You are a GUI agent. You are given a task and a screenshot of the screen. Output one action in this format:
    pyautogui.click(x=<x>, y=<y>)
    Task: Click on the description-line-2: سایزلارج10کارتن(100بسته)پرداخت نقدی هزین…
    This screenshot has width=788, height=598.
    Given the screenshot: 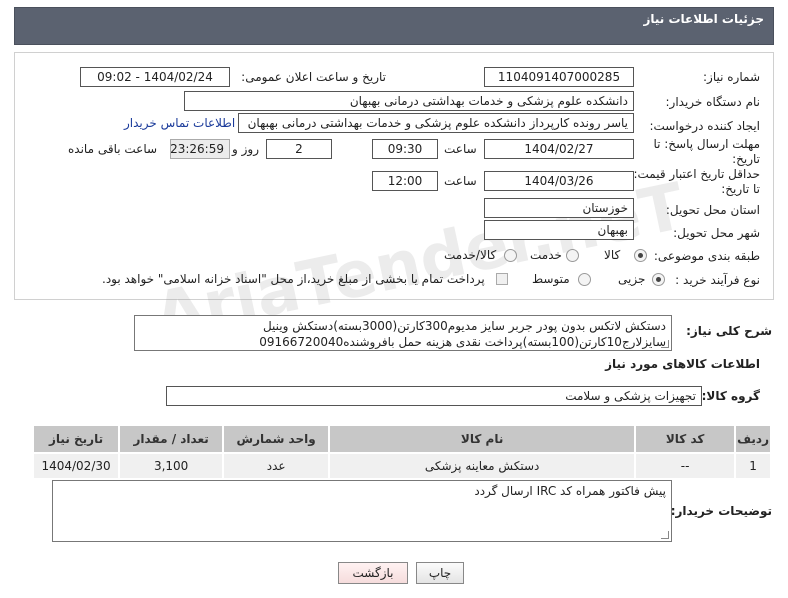 What is the action you would take?
    pyautogui.click(x=462, y=342)
    